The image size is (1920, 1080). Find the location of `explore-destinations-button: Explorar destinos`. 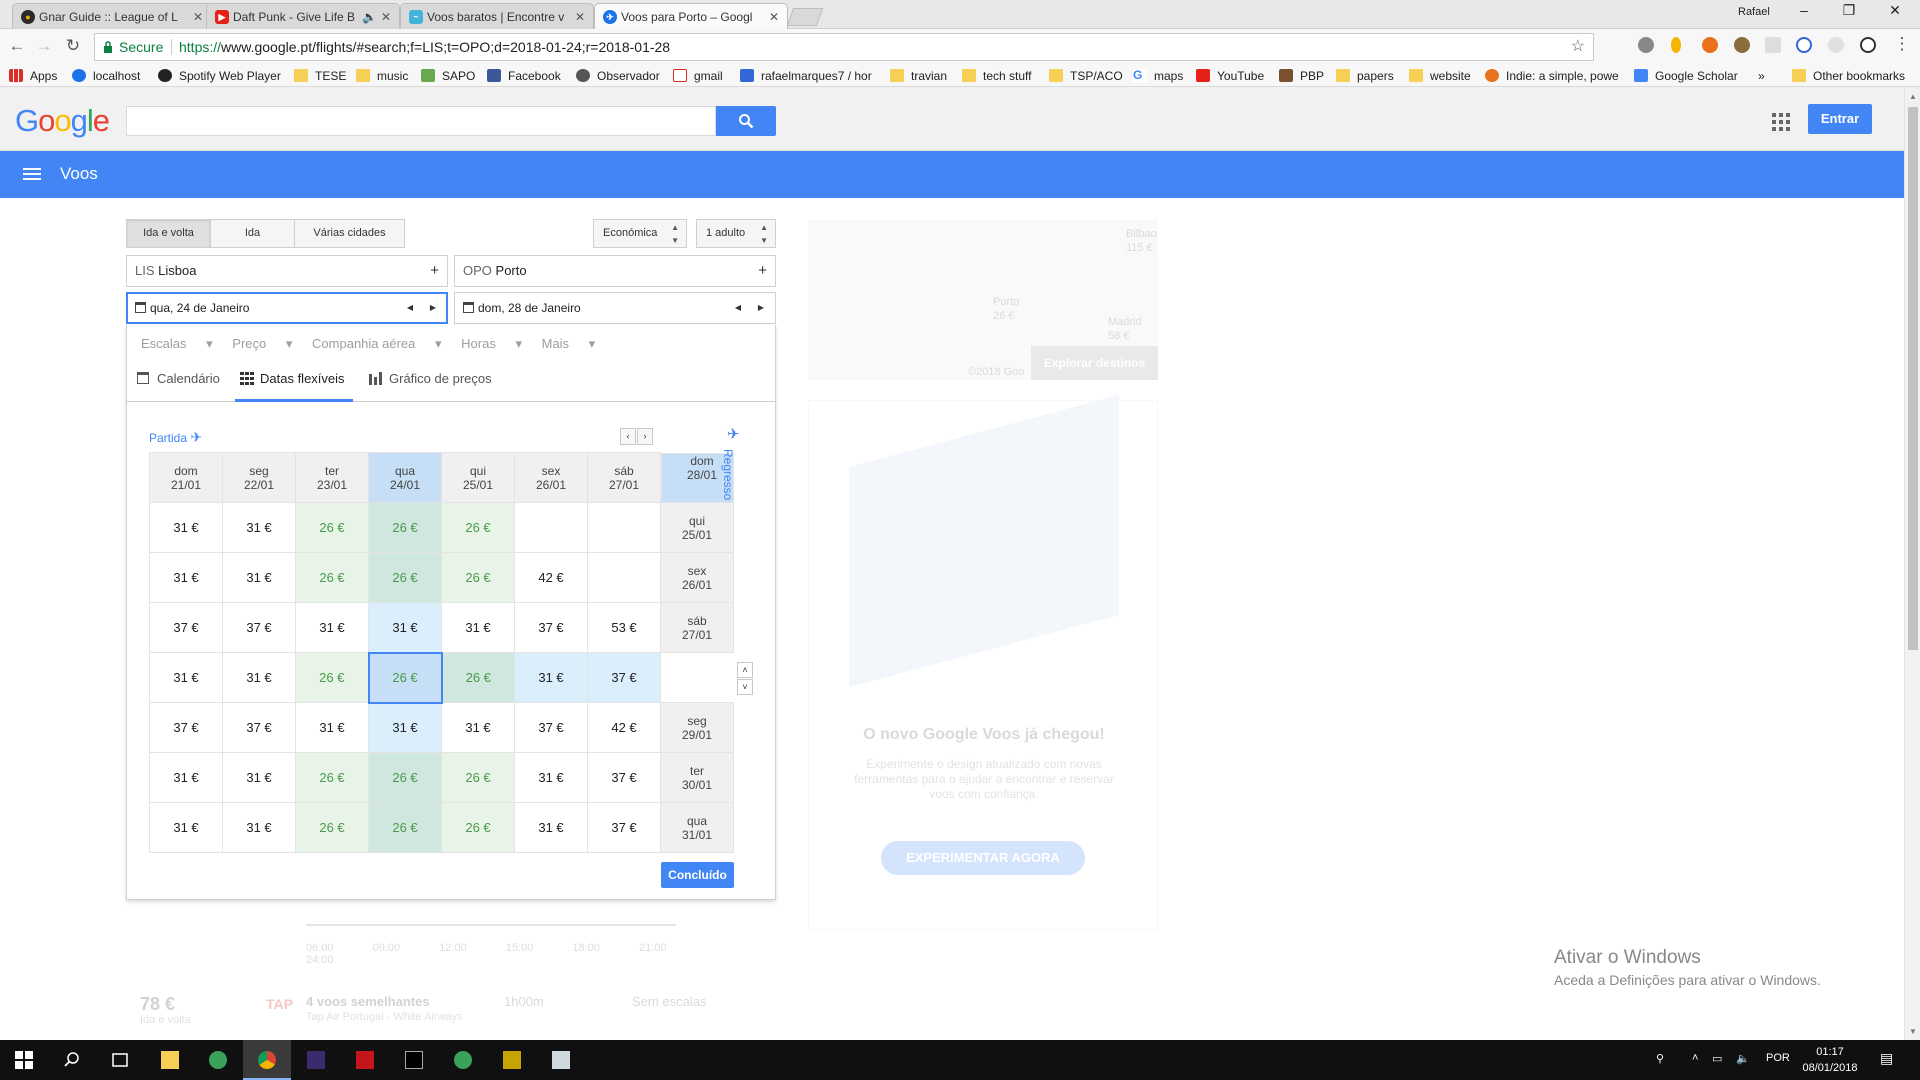

explore-destinations-button: Explorar destinos is located at coordinates (1094, 363).